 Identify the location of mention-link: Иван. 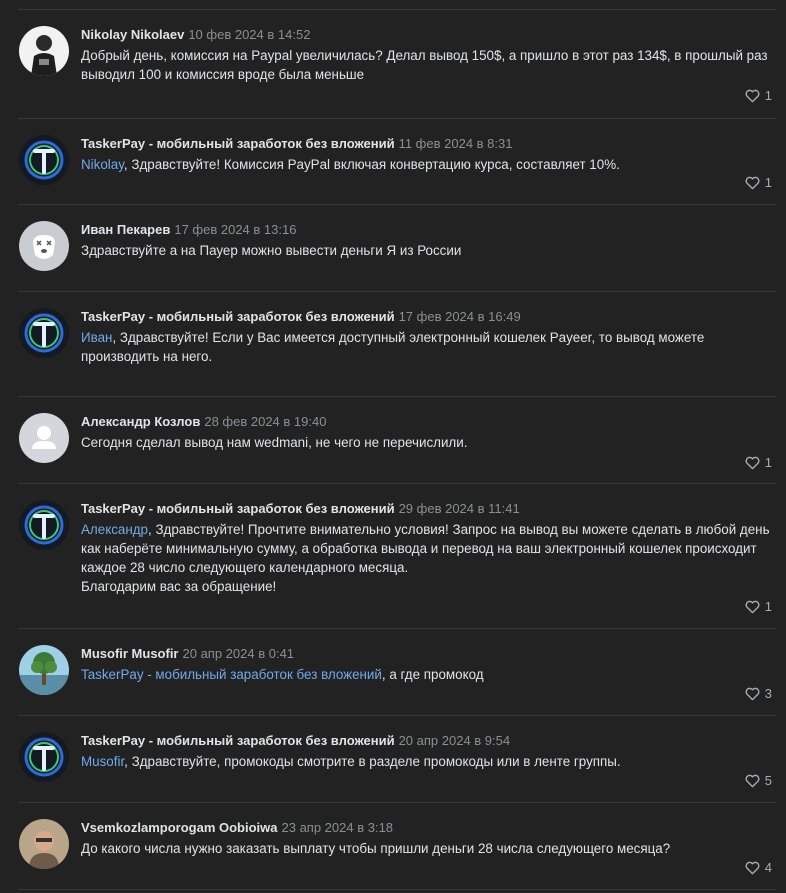
(96, 337).